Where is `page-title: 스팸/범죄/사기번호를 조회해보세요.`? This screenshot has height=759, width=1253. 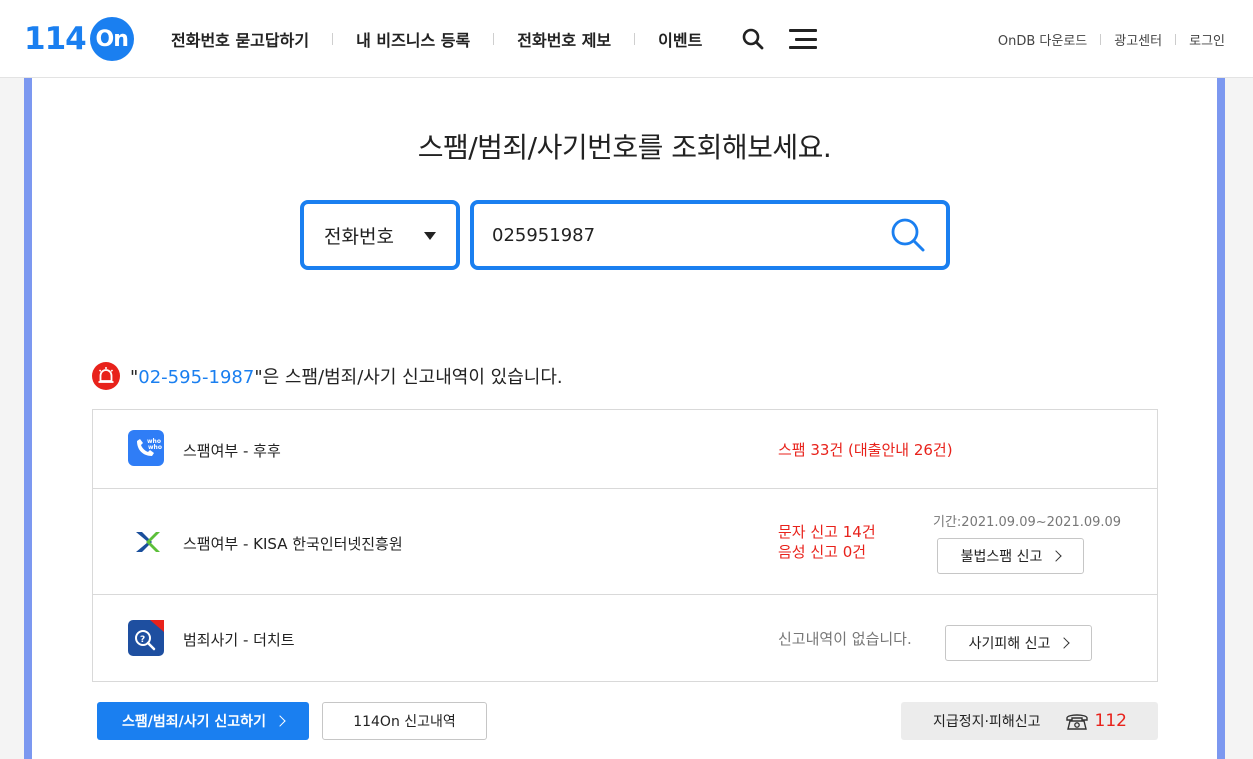 page-title: 스팸/범죄/사기번호를 조회해보세요. is located at coordinates (624, 147).